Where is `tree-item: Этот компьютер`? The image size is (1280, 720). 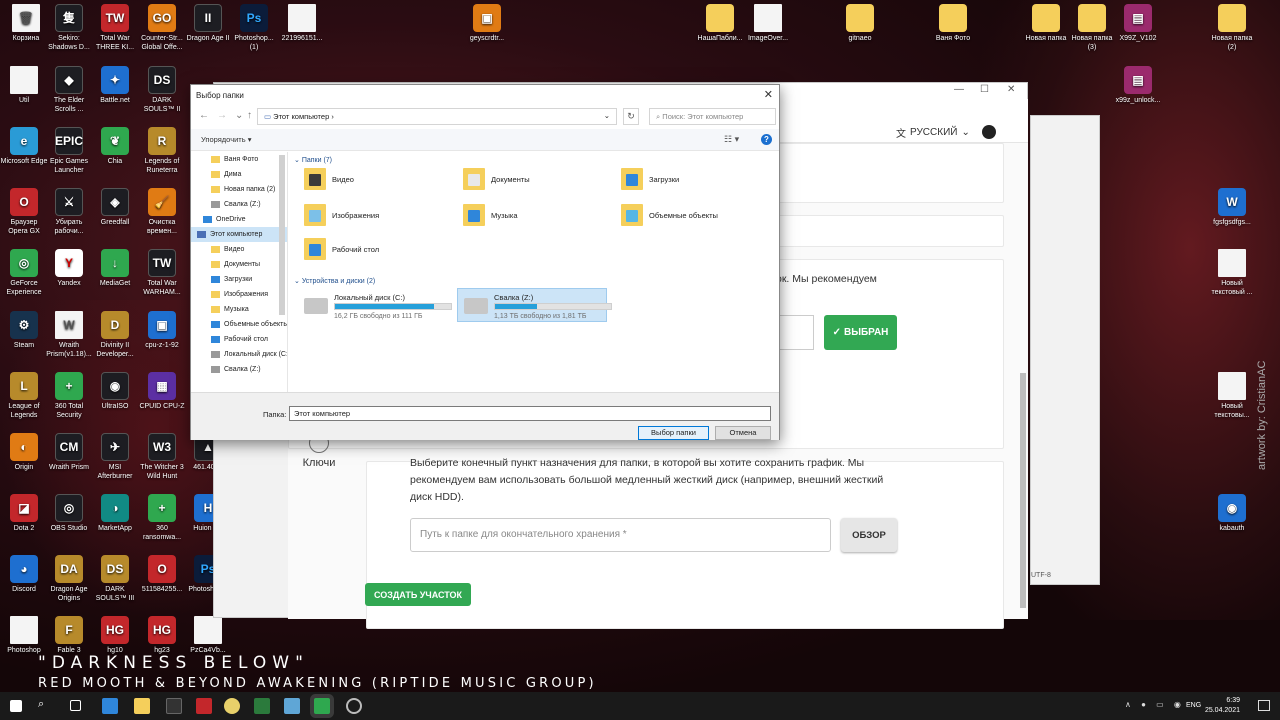
tree-item: Этот компьютер is located at coordinates (239, 234).